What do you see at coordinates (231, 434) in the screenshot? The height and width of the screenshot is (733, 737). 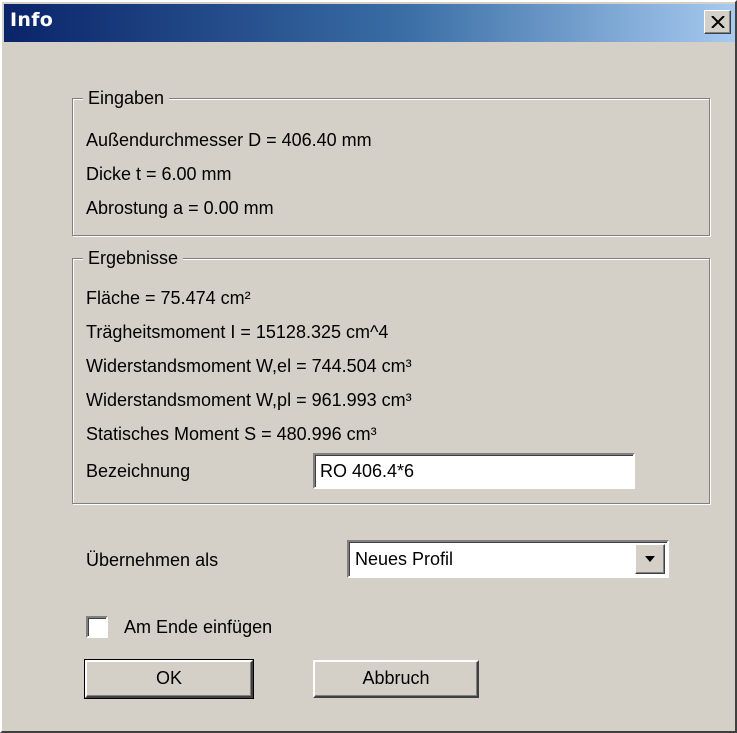 I see `static-moment-text: Statisches Moment S = 480.996 cm³` at bounding box center [231, 434].